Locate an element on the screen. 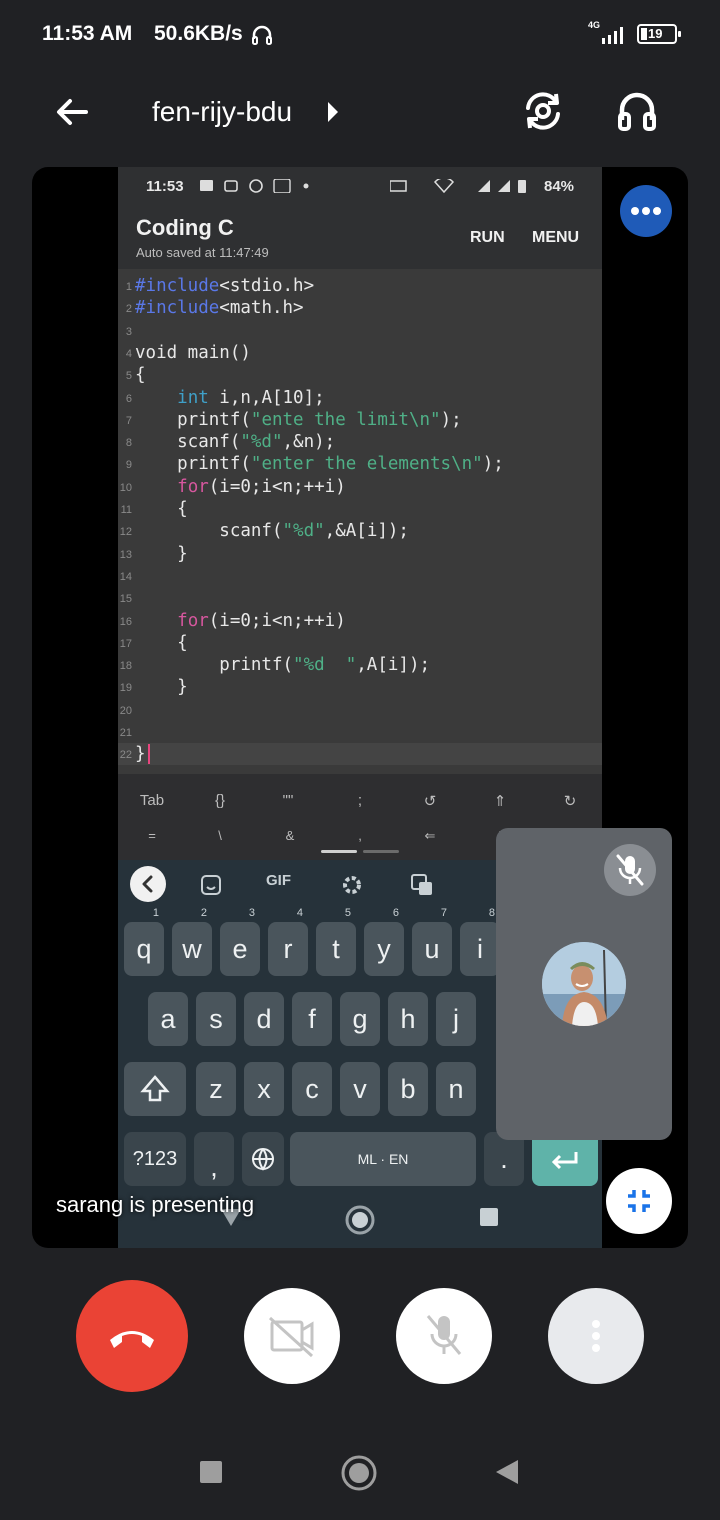 This screenshot has height=1520, width=720. keyboard-key: q1 is located at coordinates (144, 941).